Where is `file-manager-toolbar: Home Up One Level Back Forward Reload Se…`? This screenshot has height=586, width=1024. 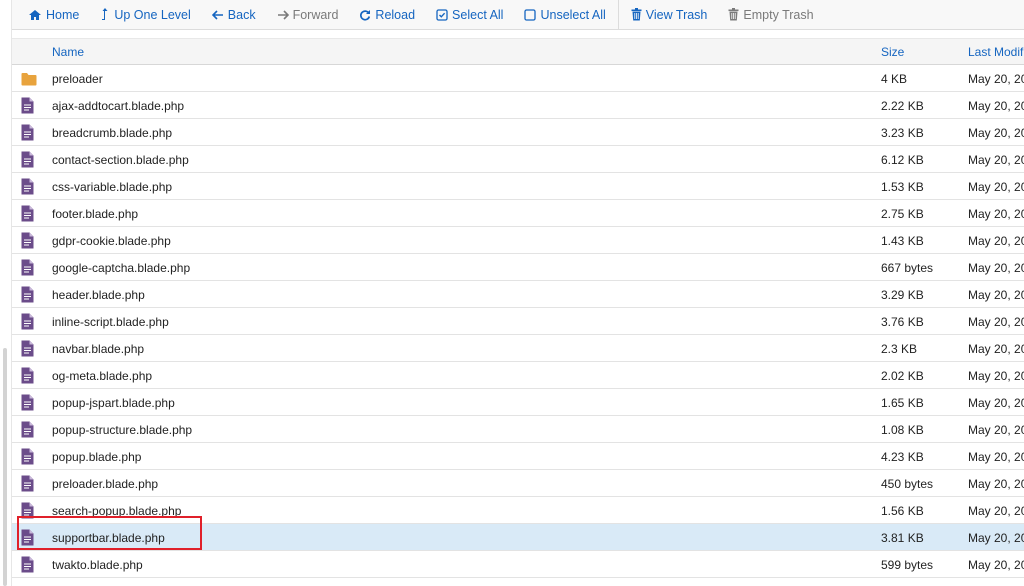 file-manager-toolbar: Home Up One Level Back Forward Reload Se… is located at coordinates (518, 15).